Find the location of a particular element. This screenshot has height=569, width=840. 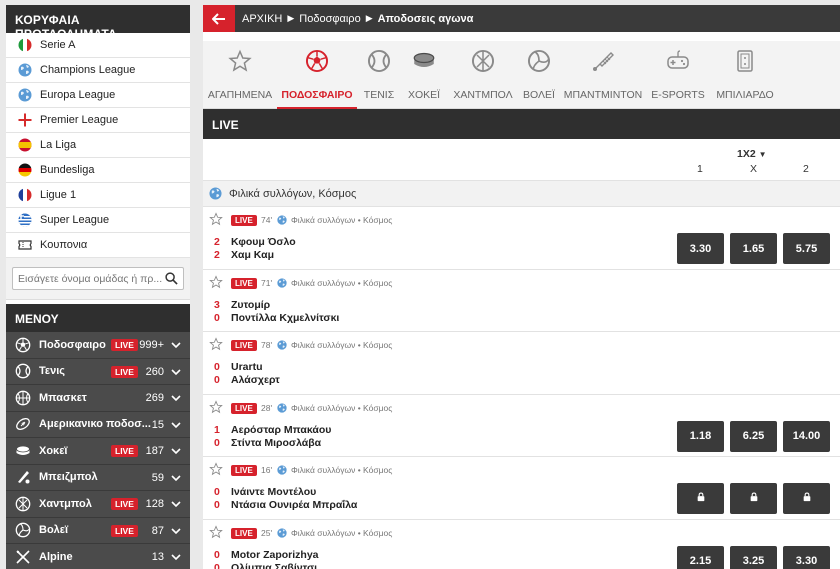

home-team: Αερόσταρ Μπακάου is located at coordinates (281, 430).